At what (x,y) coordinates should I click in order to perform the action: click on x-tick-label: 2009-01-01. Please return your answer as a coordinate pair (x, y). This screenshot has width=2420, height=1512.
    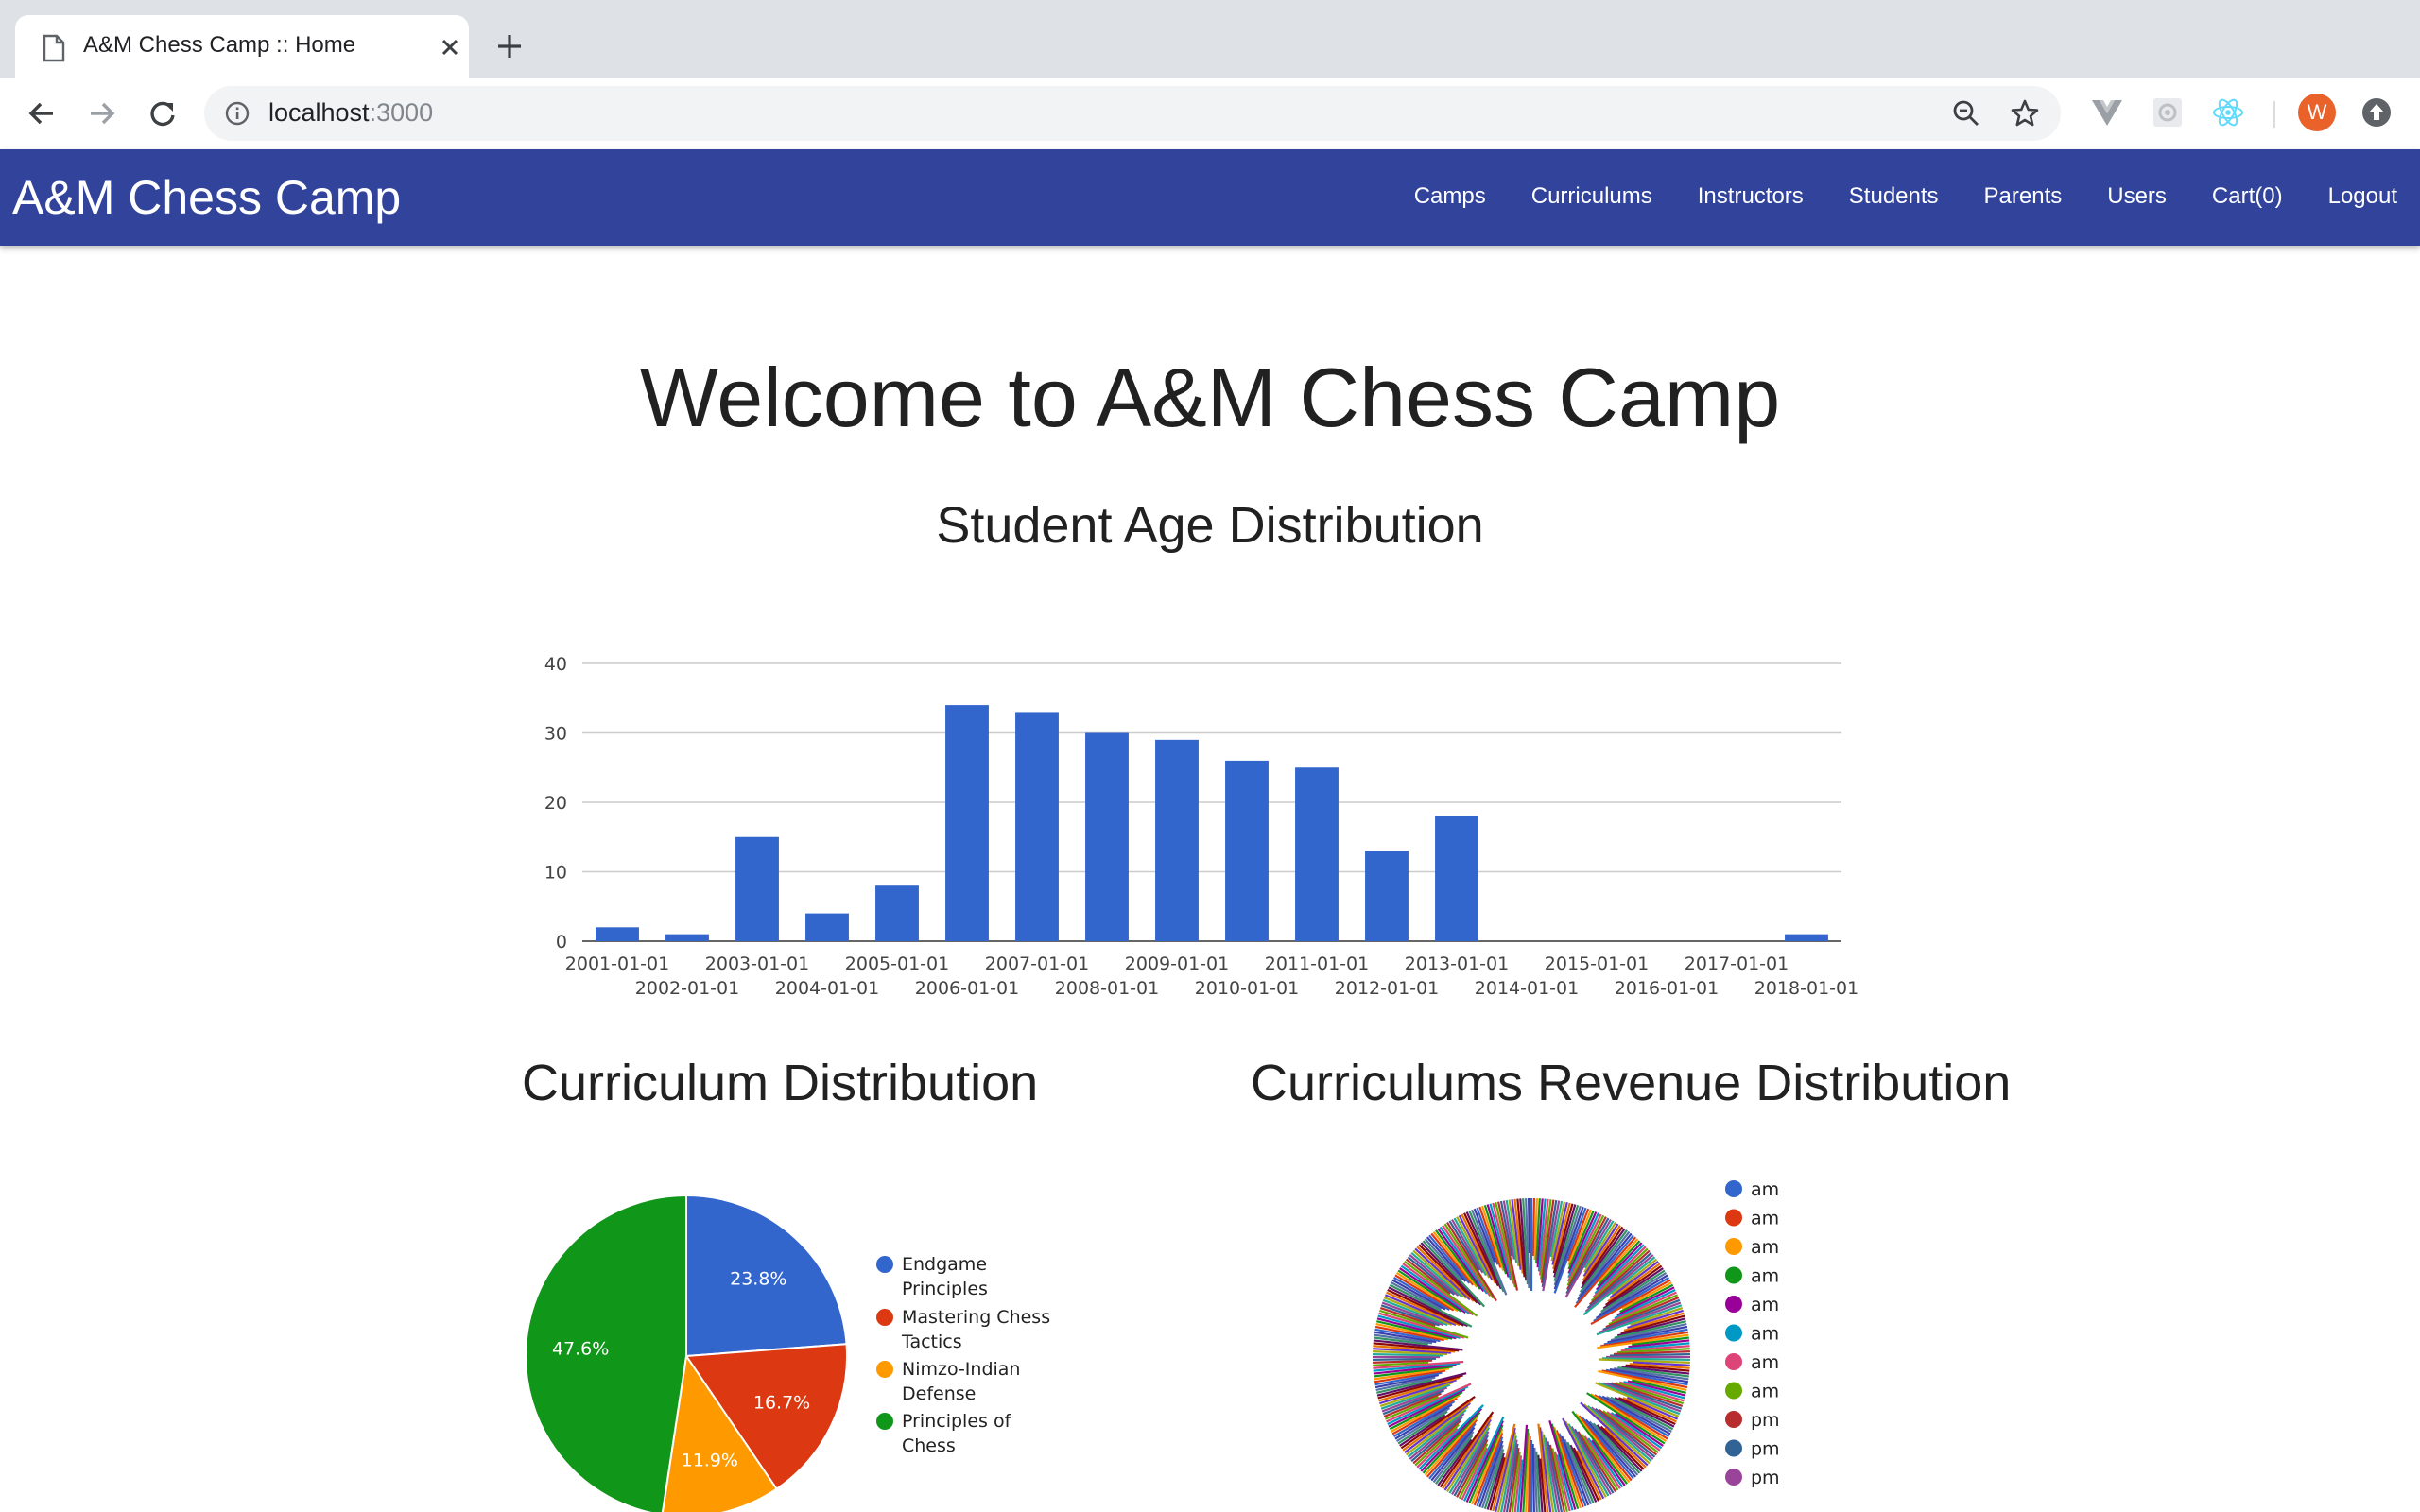
    Looking at the image, I should click on (1177, 964).